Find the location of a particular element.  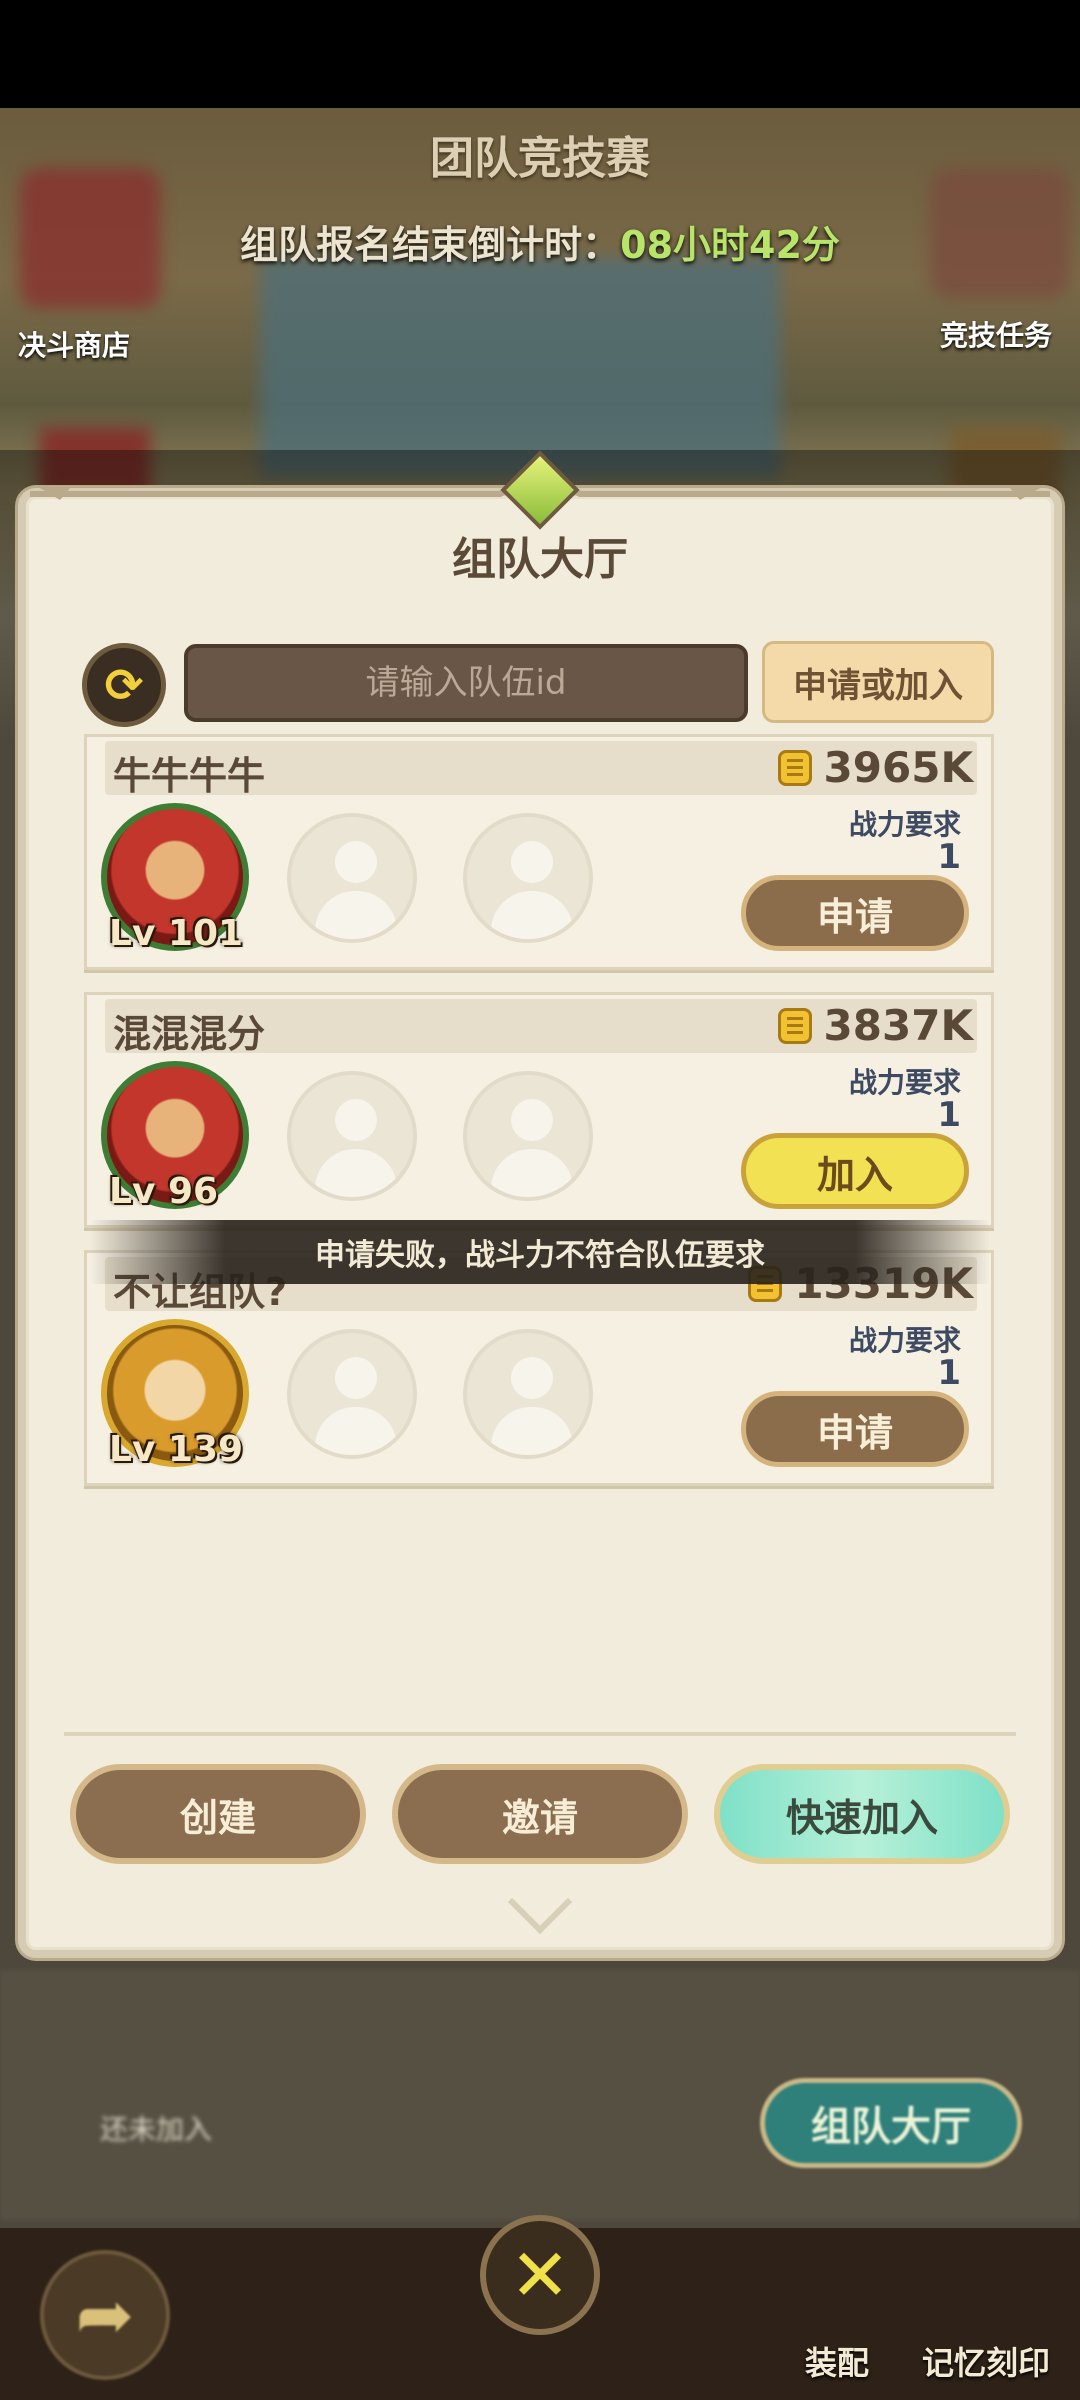

team-power: 3965K is located at coordinates (875, 767).